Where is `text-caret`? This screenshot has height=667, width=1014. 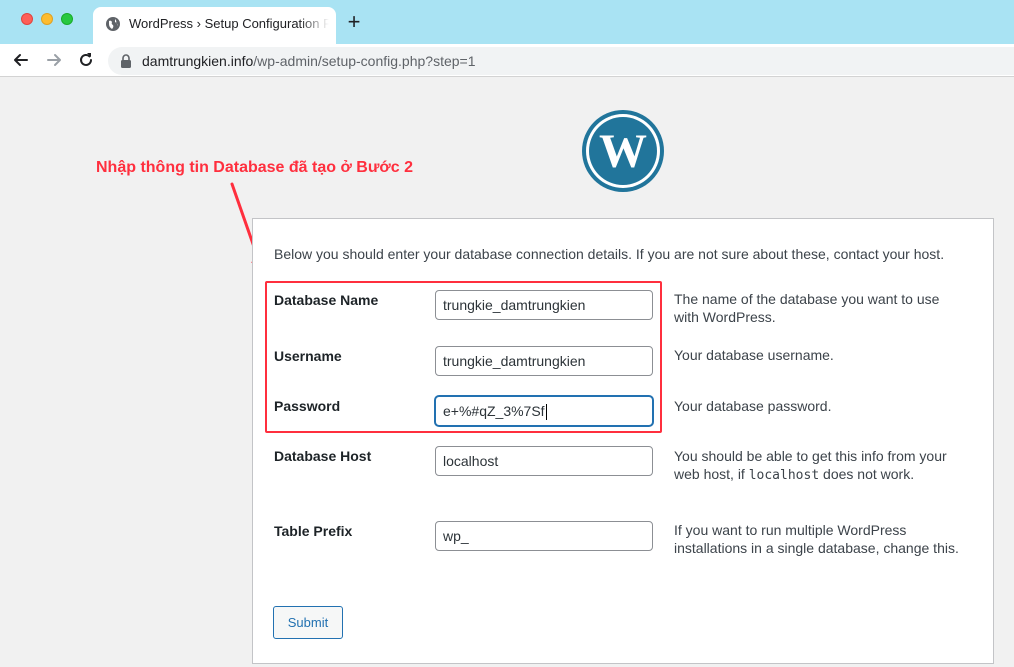
text-caret is located at coordinates (546, 412).